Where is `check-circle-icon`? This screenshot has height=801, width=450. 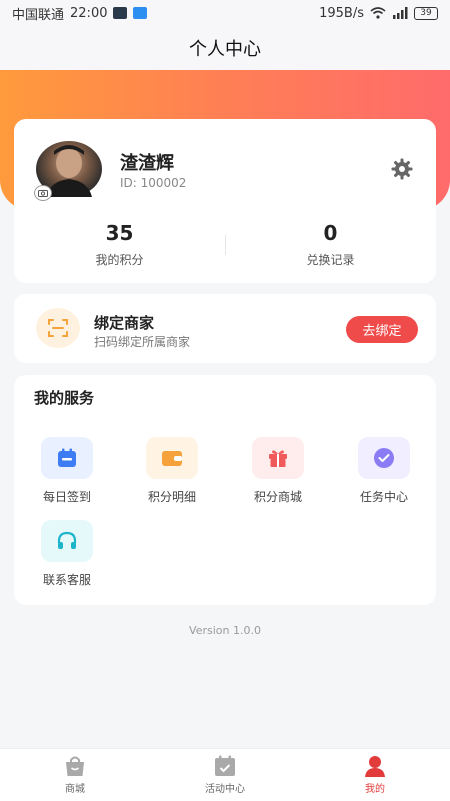 check-circle-icon is located at coordinates (384, 458).